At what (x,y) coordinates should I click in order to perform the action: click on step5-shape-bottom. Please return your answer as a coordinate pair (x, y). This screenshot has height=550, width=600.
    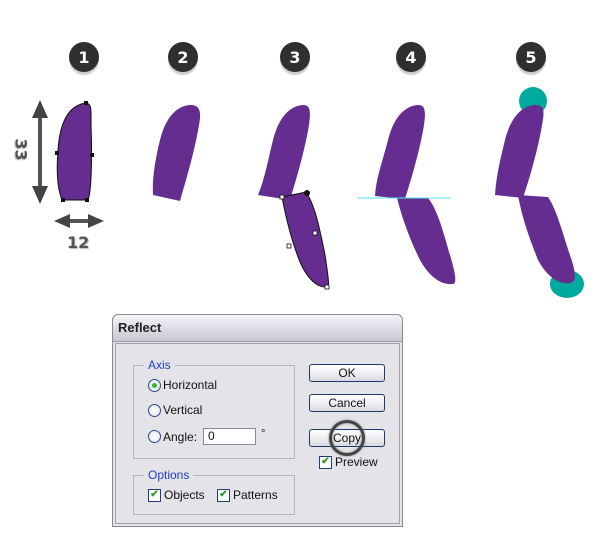
    Looking at the image, I should click on (546, 239).